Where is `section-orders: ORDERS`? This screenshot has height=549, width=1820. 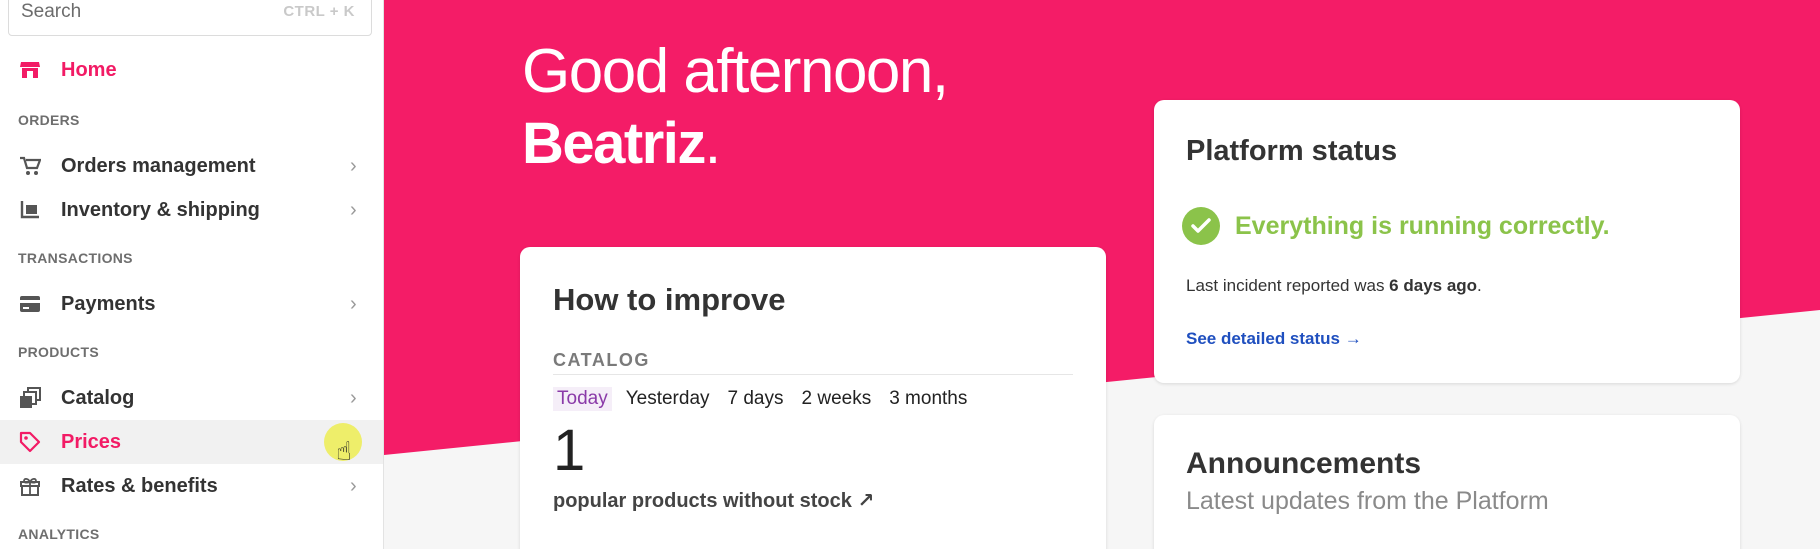
section-orders: ORDERS is located at coordinates (49, 120).